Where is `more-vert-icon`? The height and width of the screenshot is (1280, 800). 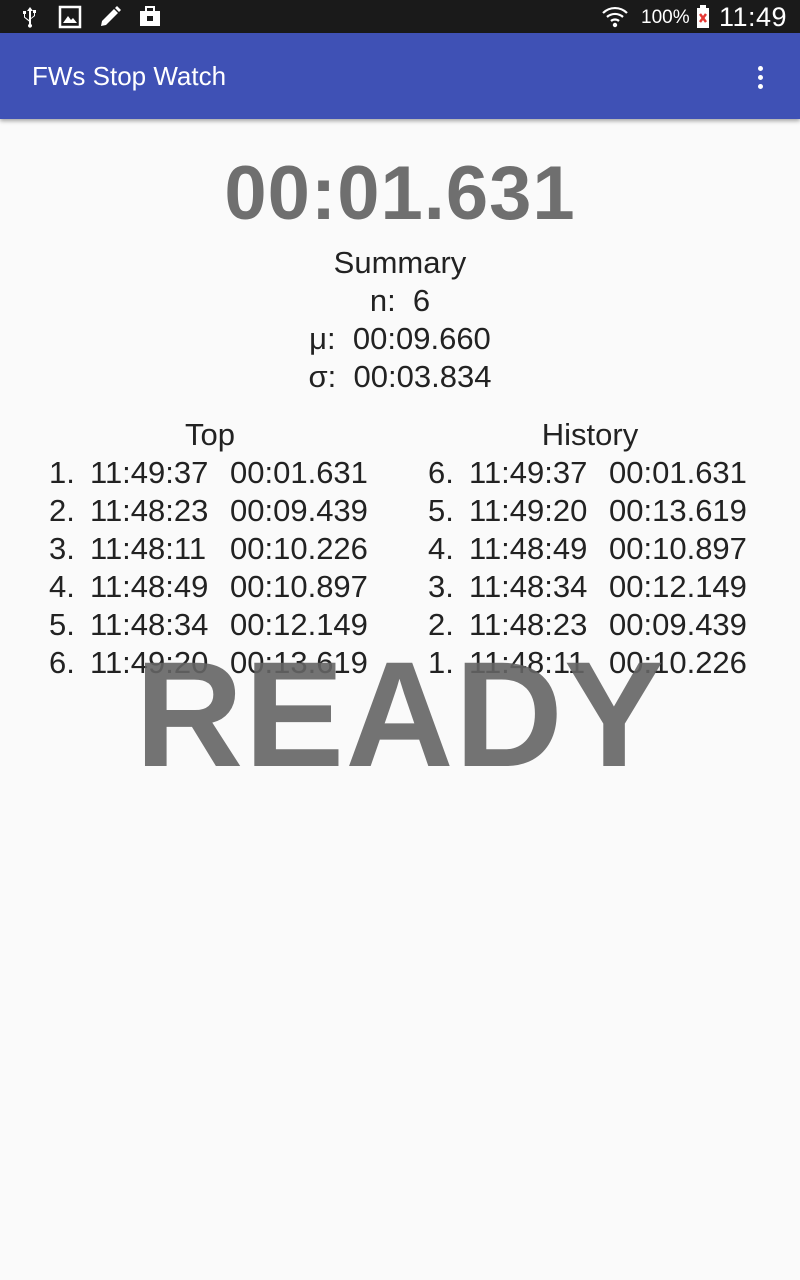 more-vert-icon is located at coordinates (760, 68).